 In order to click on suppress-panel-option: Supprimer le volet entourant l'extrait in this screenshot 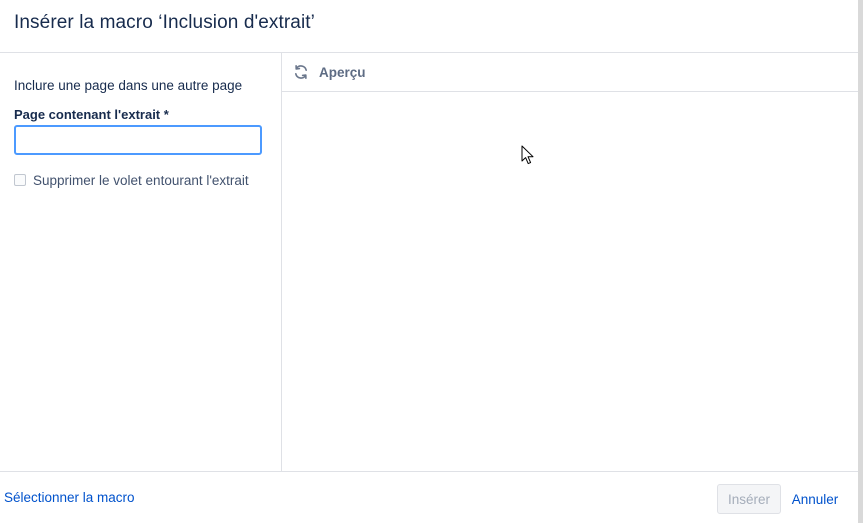, I will do `click(131, 180)`.